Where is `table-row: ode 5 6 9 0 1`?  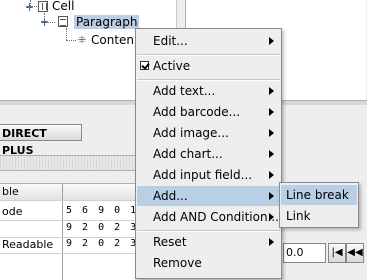 table-row: ode 5 6 9 0 1 is located at coordinates (69, 212).